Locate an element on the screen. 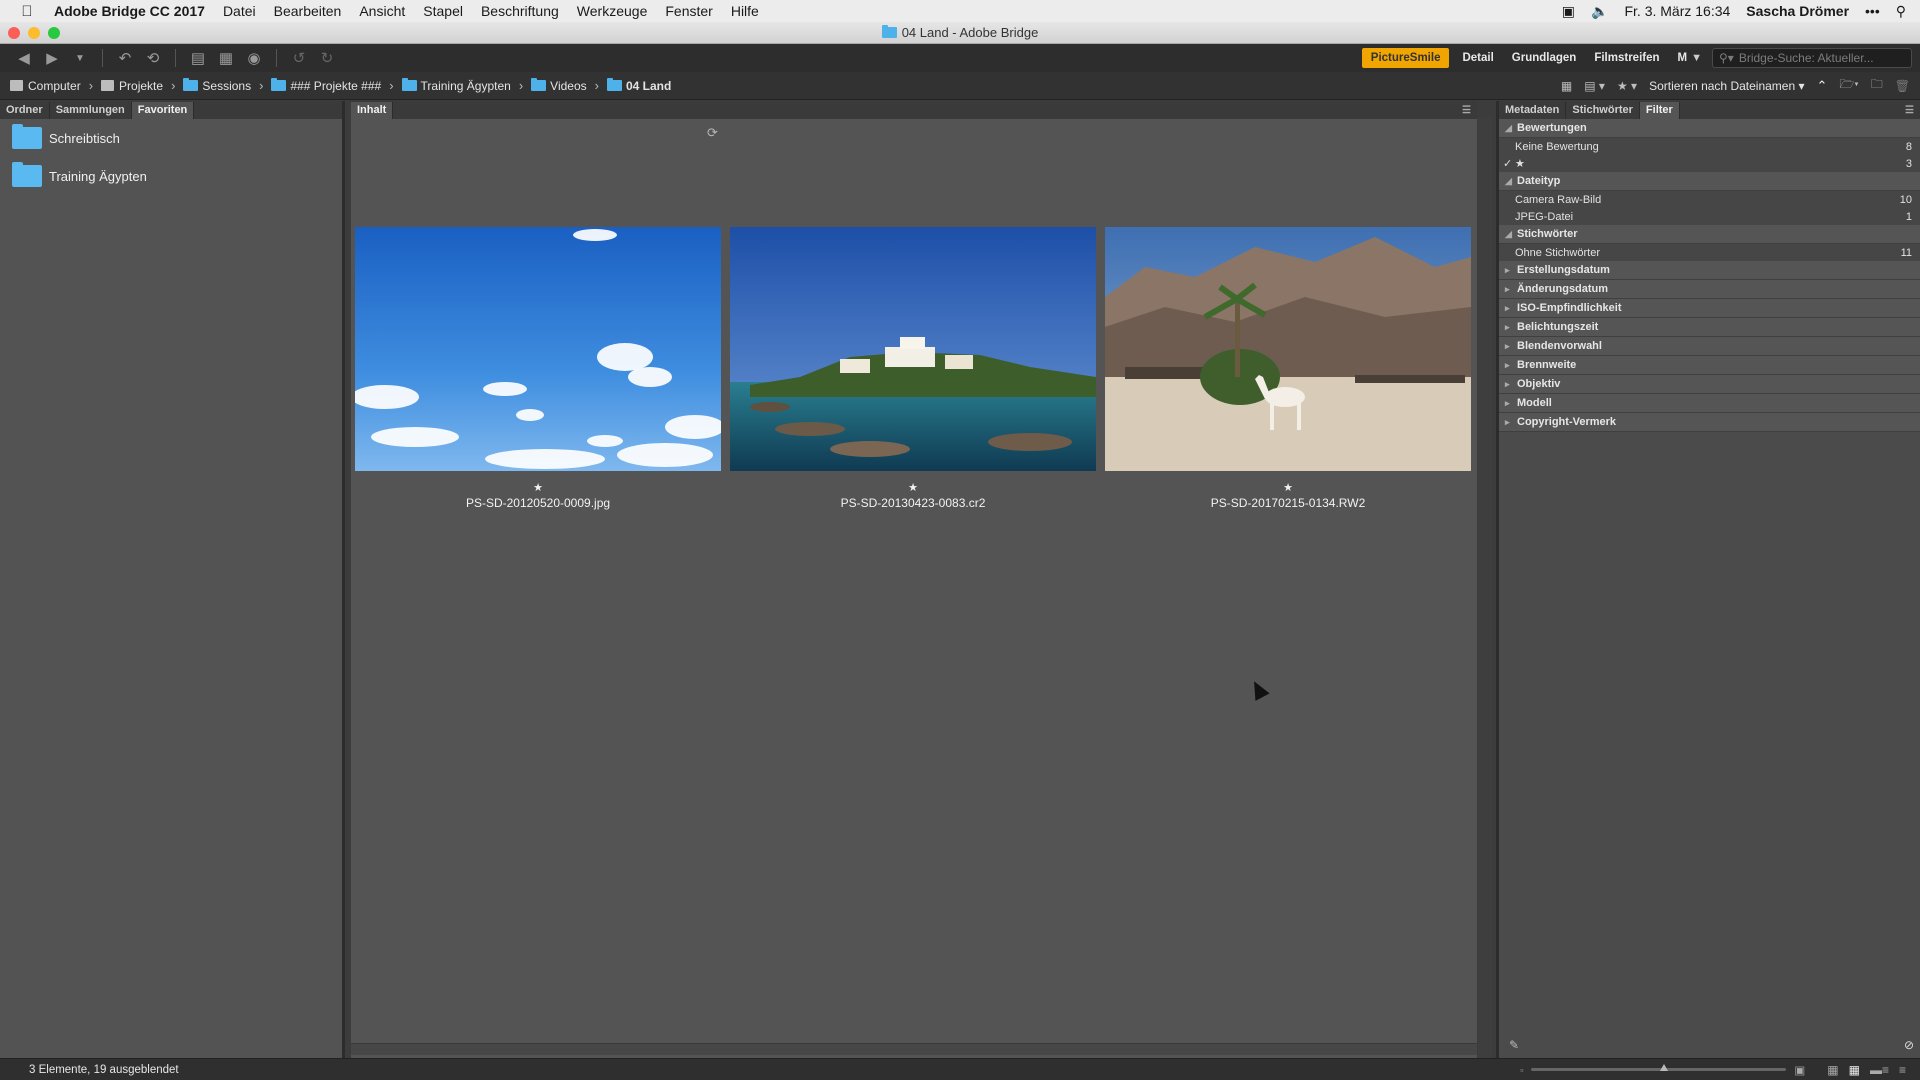 This screenshot has height=1080, width=1920. filter-section-objektiv: ▸ Objektiv is located at coordinates (1709, 384).